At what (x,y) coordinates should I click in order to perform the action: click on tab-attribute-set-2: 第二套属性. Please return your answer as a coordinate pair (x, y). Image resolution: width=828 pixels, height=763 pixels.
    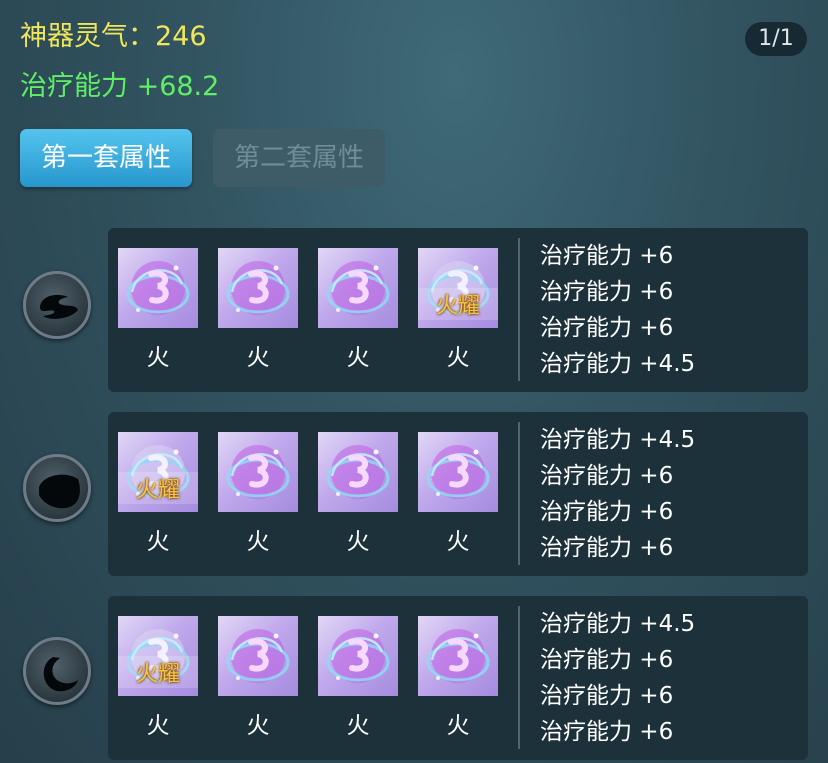
    Looking at the image, I should click on (299, 158).